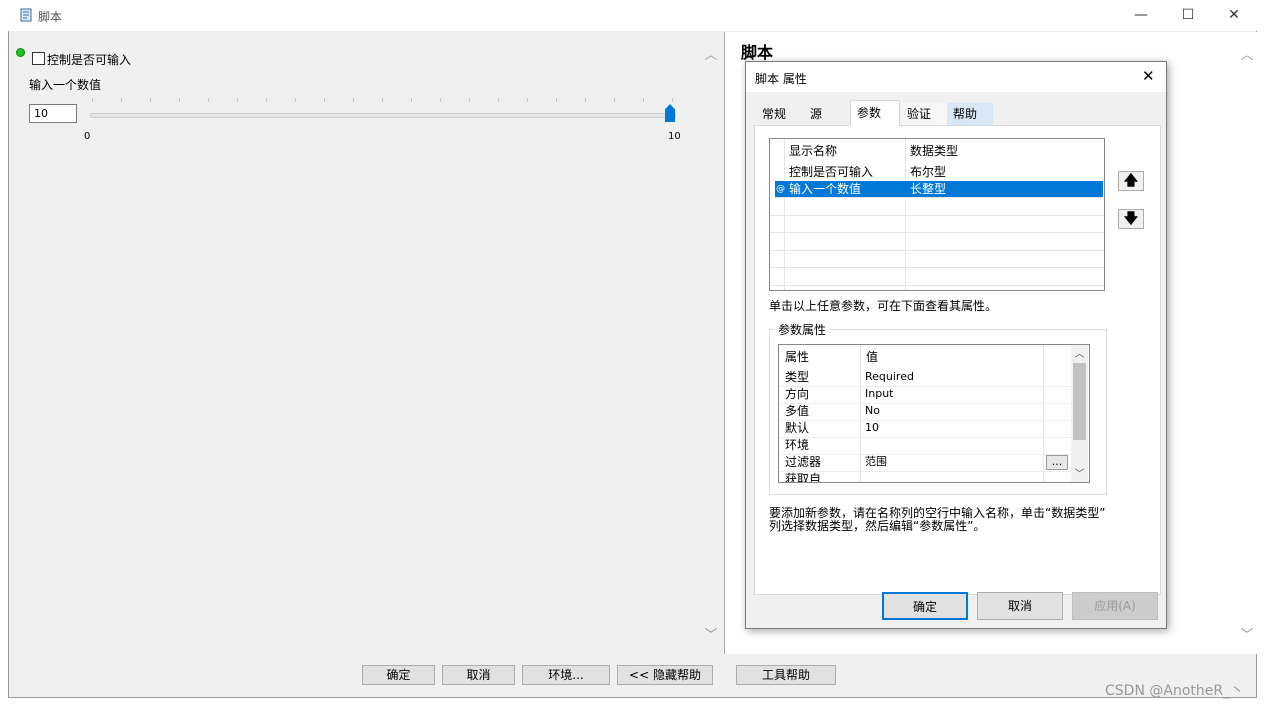 The width and height of the screenshot is (1265, 706). Describe the element at coordinates (925, 412) in the screenshot. I see `property-row: 多值 No` at that location.